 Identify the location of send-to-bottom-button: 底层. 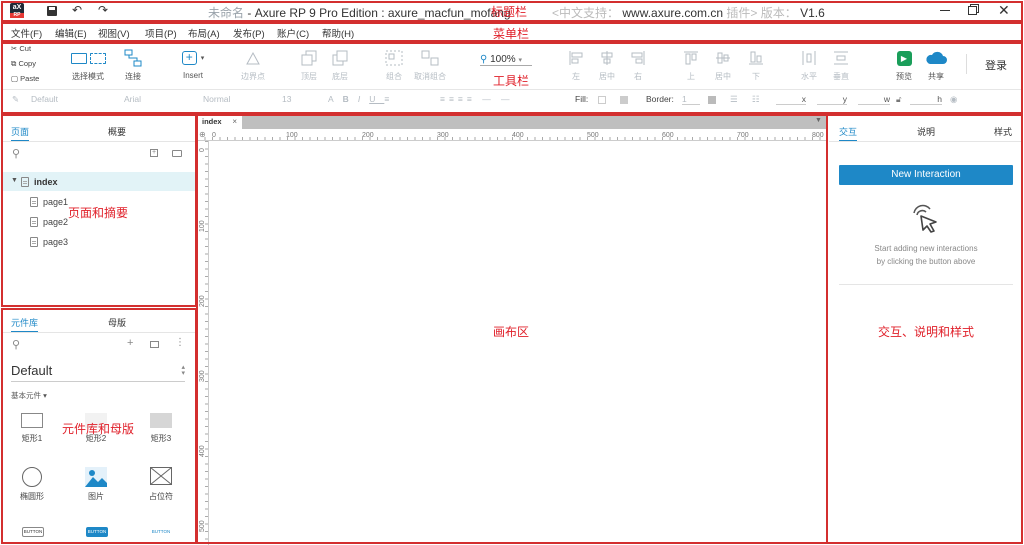
(340, 65).